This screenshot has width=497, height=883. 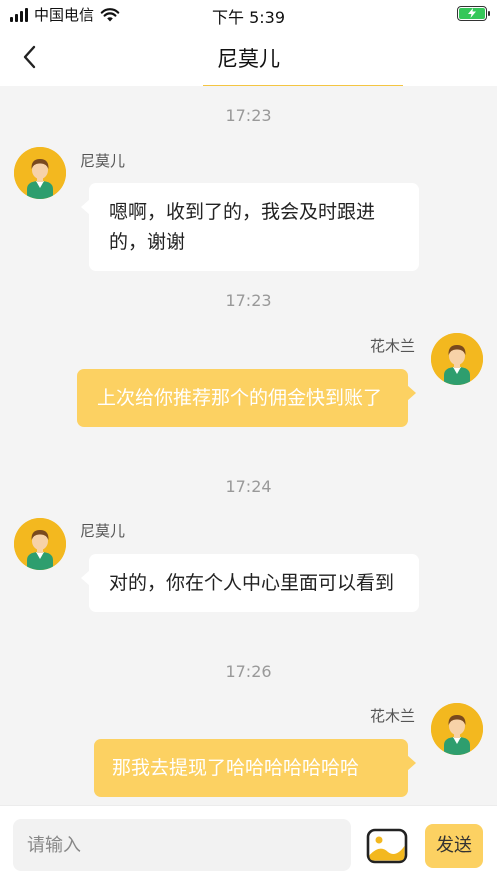 I want to click on message-bubble-sent: 那我去提现了哈哈哈哈哈哈哈, so click(x=255, y=768).